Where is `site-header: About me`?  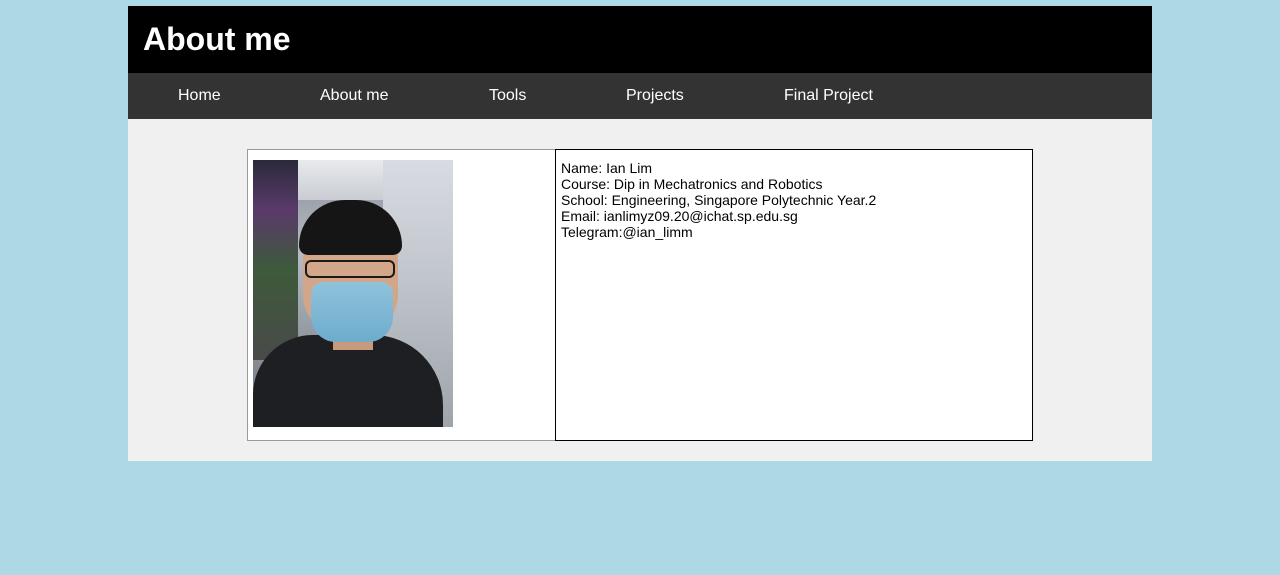
site-header: About me is located at coordinates (640, 39).